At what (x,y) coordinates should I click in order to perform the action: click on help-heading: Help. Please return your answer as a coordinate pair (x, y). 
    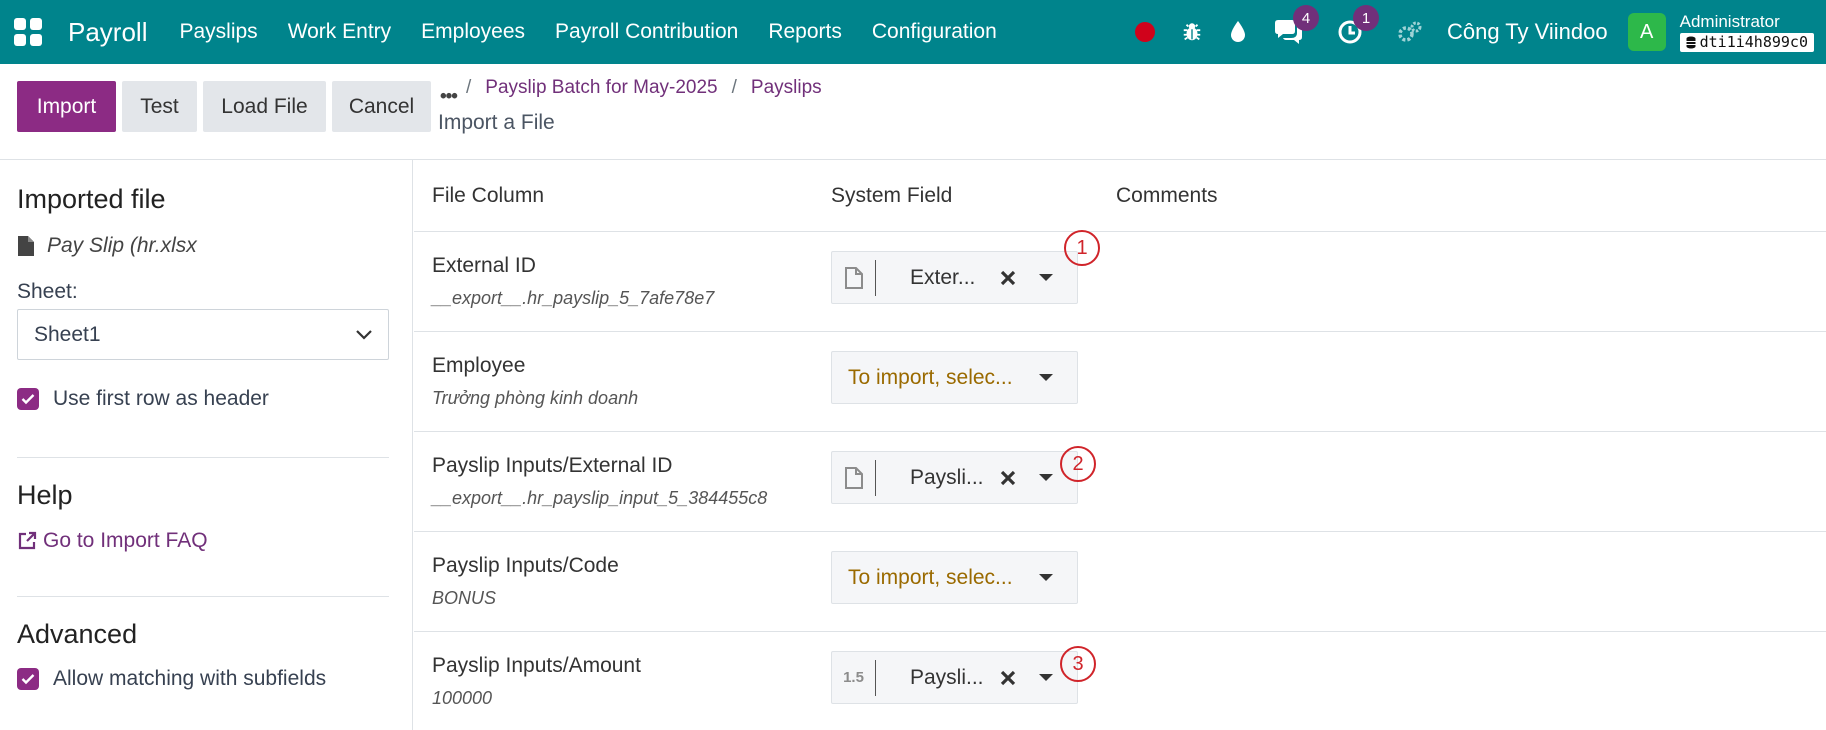
    Looking at the image, I should click on (45, 495).